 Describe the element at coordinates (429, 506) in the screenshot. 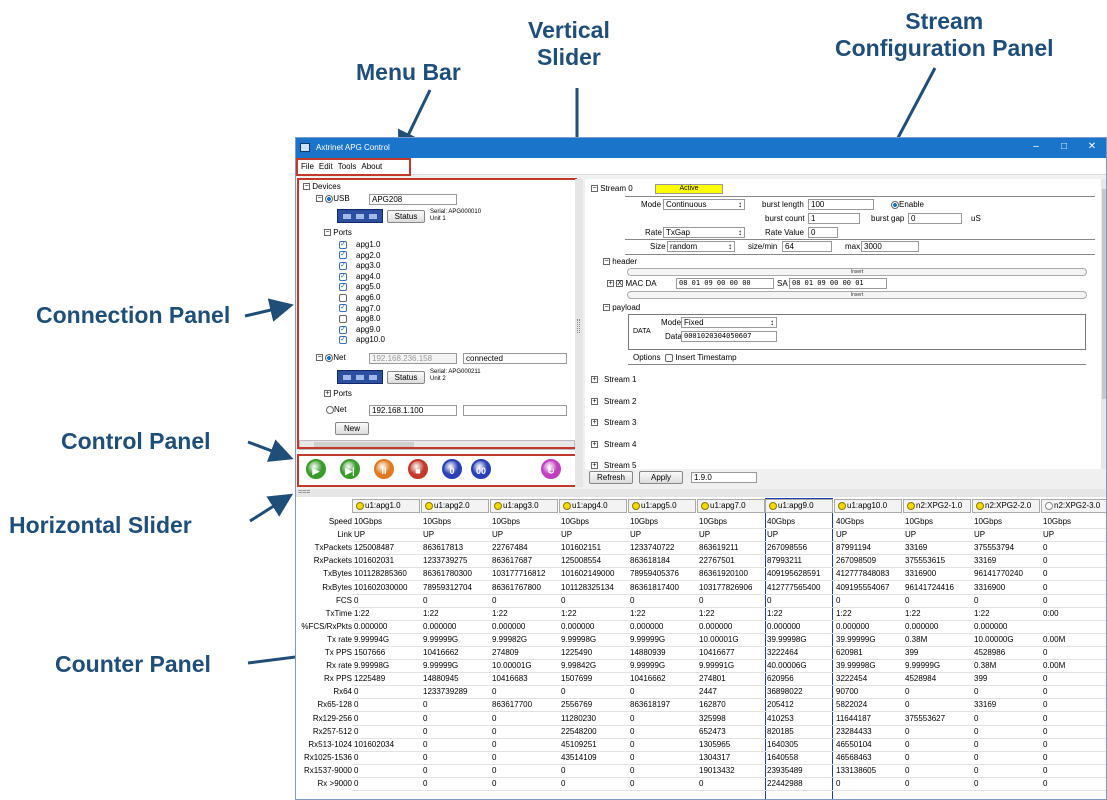

I see `port-status-icon` at that location.